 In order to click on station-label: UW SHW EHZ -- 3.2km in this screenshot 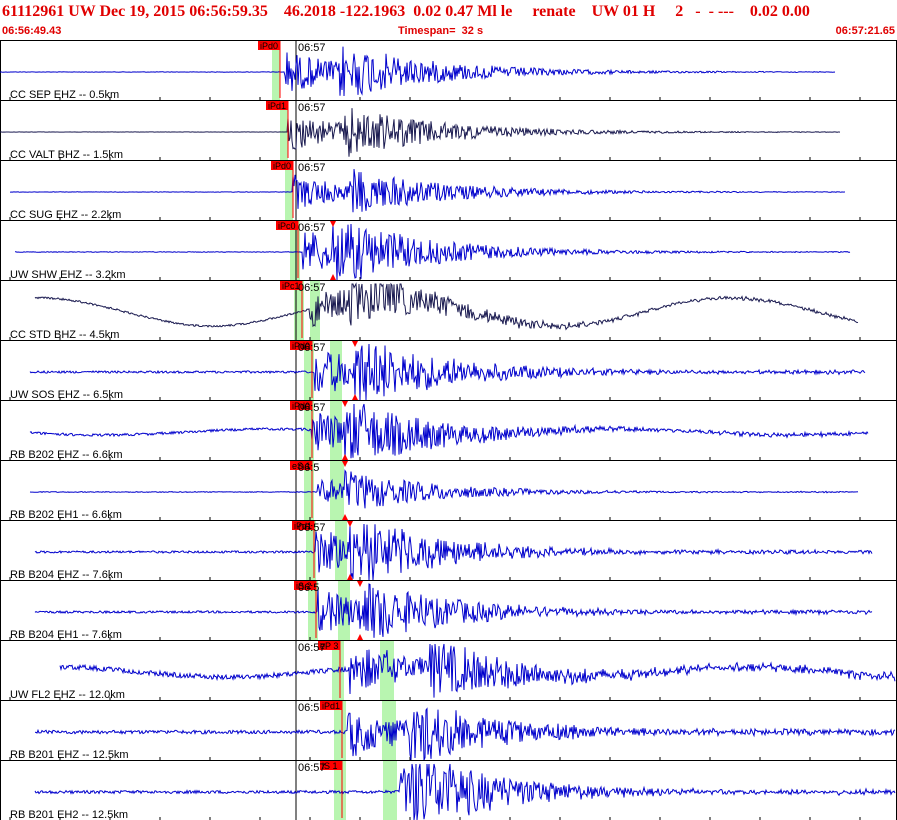, I will do `click(68, 275)`.